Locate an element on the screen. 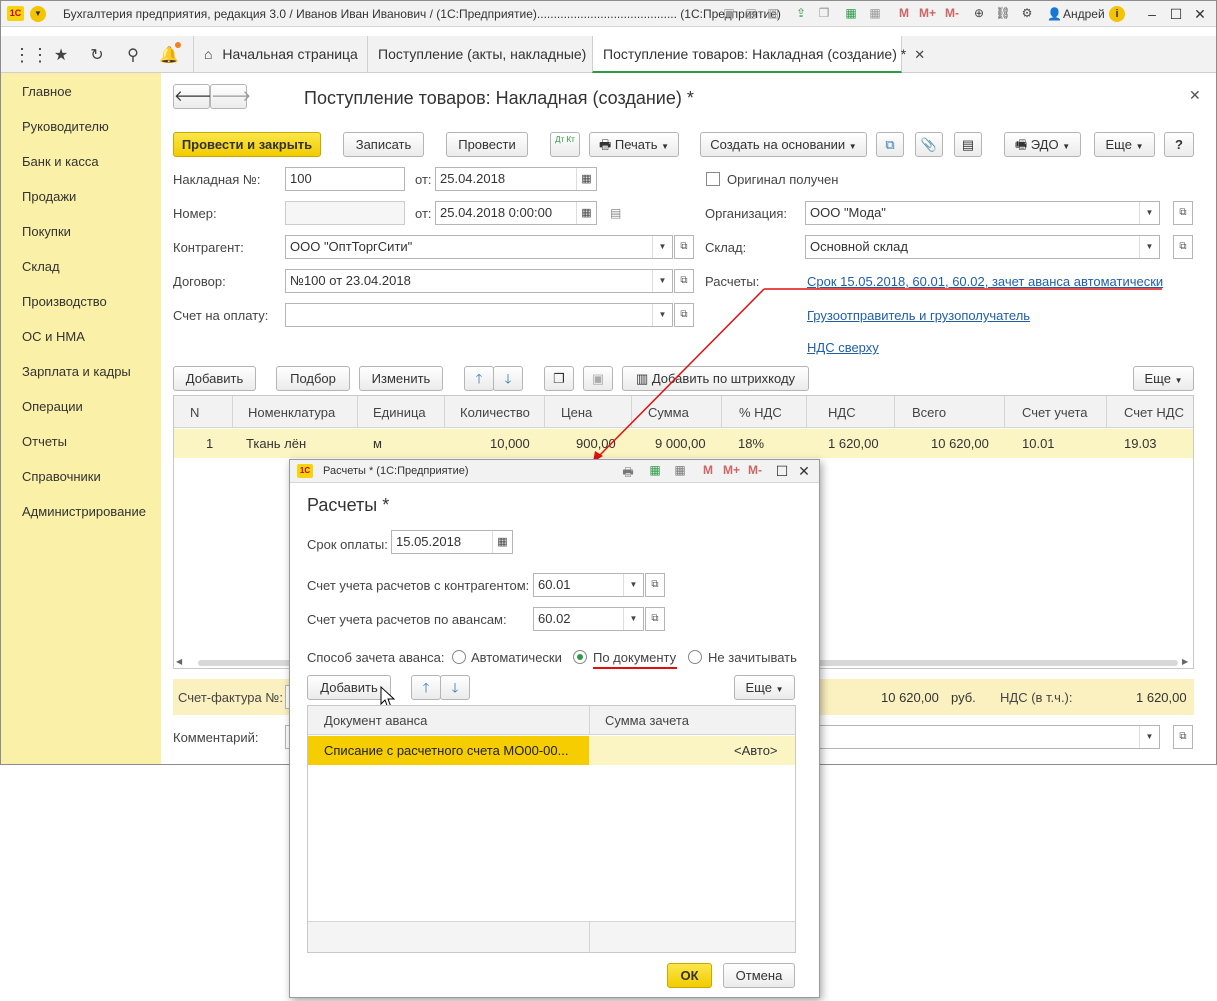 The width and height of the screenshot is (1217, 1001). cancel-button: Отмена is located at coordinates (759, 975).